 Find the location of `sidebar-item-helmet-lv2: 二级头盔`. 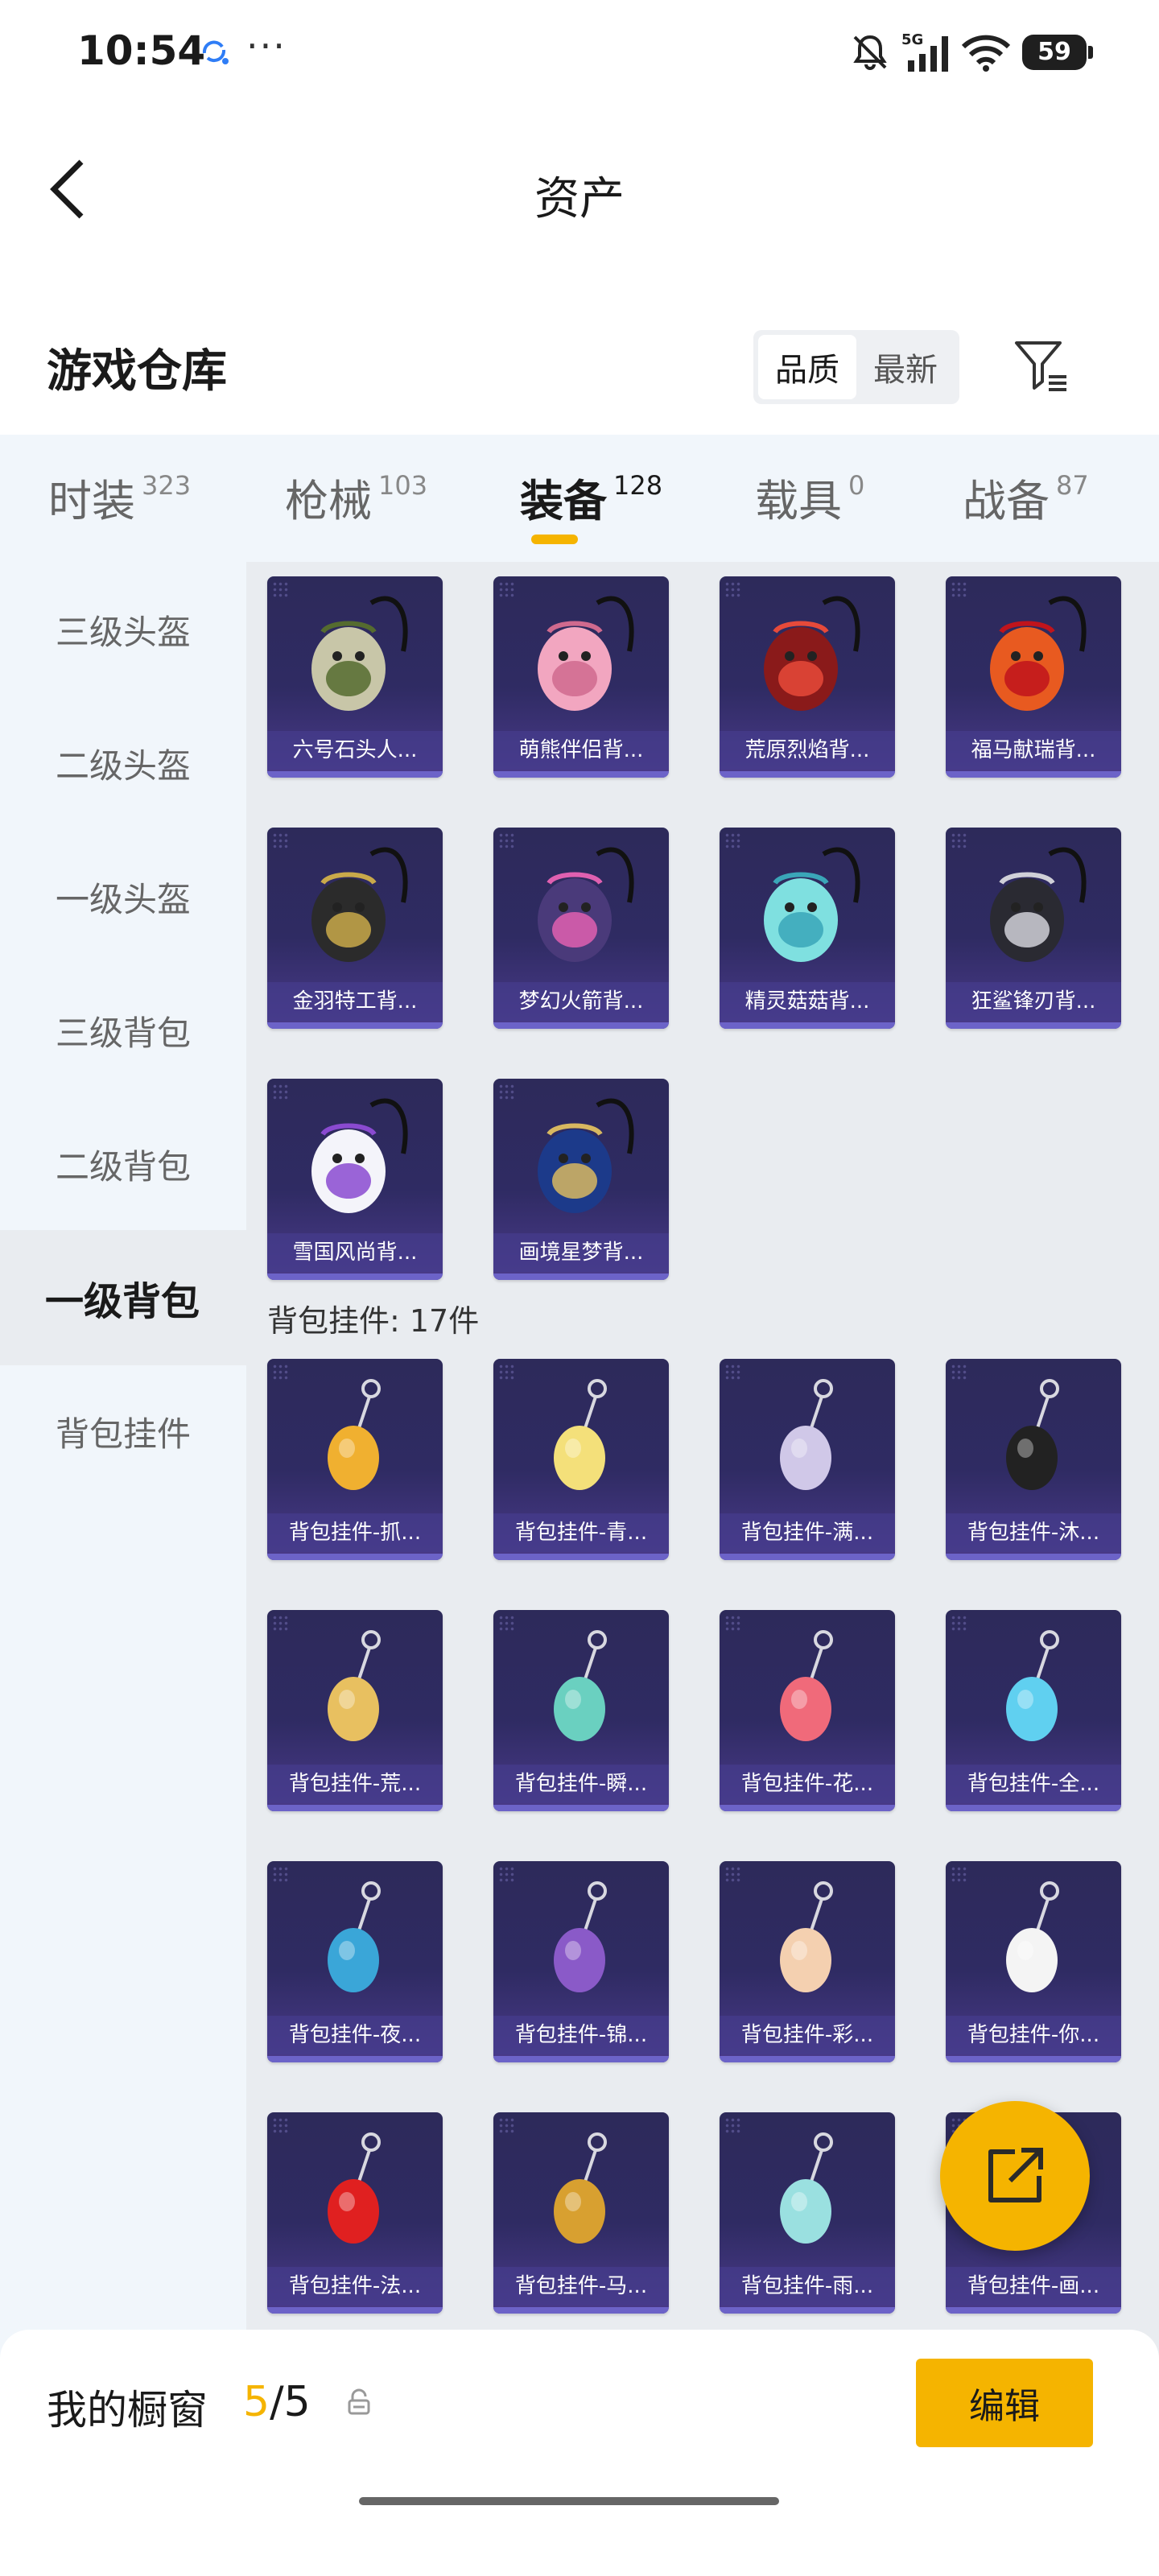

sidebar-item-helmet-lv2: 二级头盔 is located at coordinates (123, 763).